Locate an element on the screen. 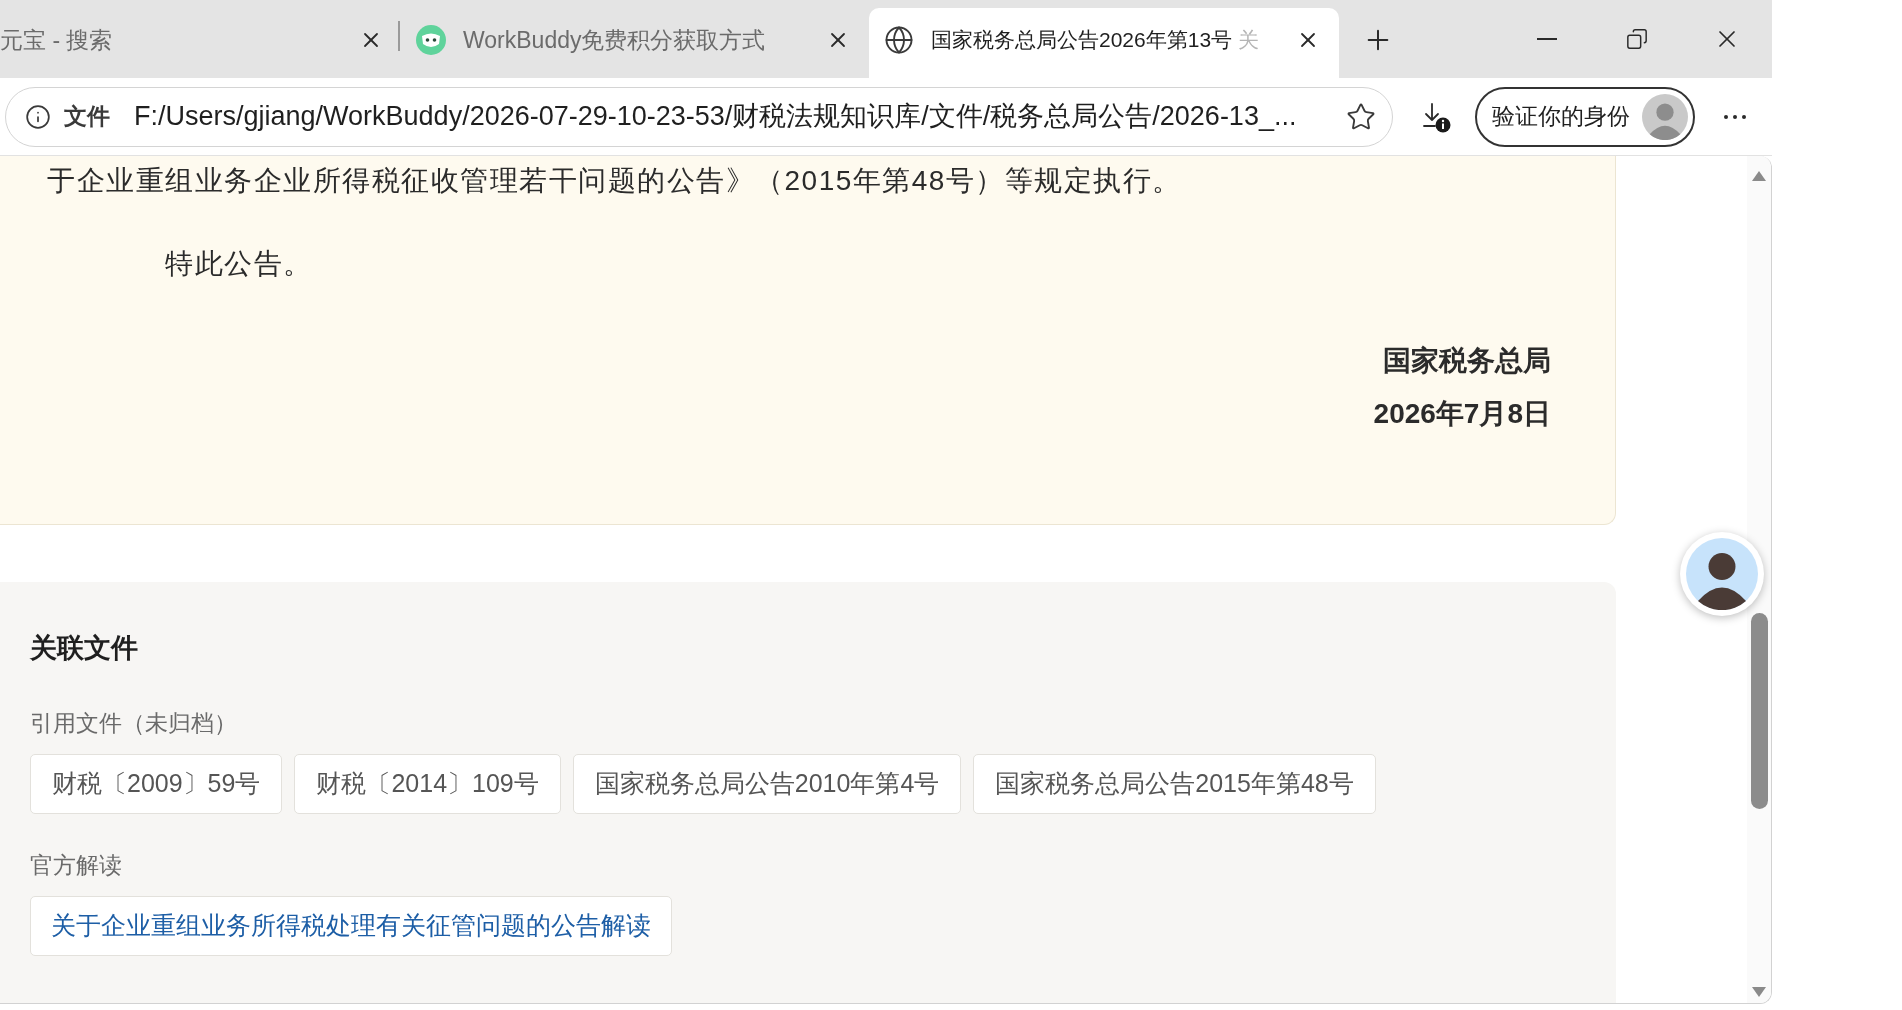 The width and height of the screenshot is (1902, 1010). group-label: 引用文件（未归档） is located at coordinates (134, 723).